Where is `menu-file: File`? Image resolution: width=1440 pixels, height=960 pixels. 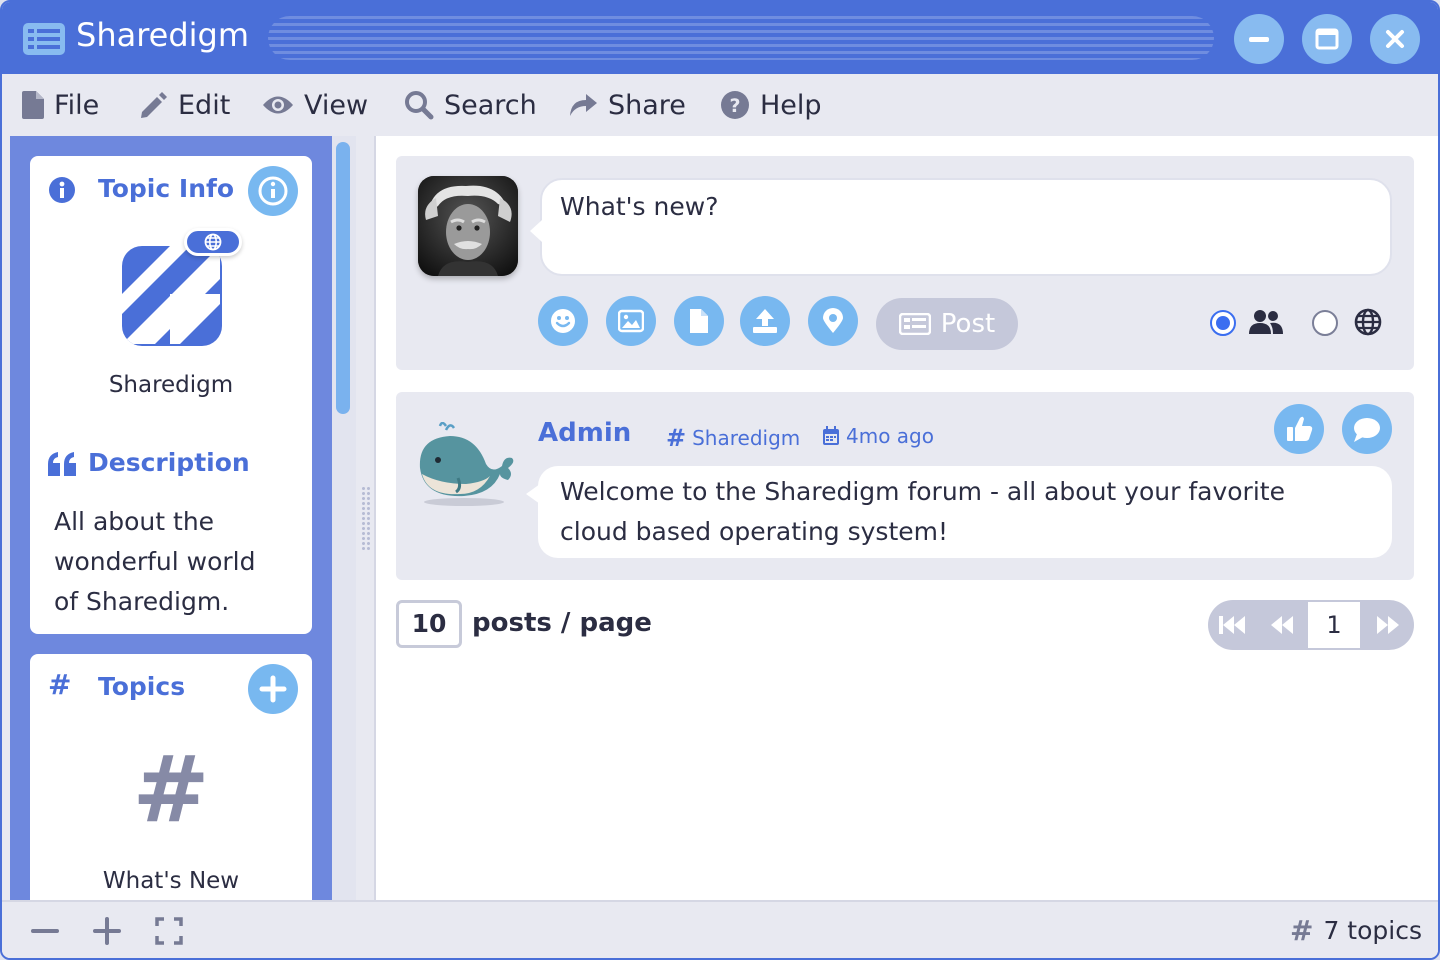
menu-file: File is located at coordinates (60, 105).